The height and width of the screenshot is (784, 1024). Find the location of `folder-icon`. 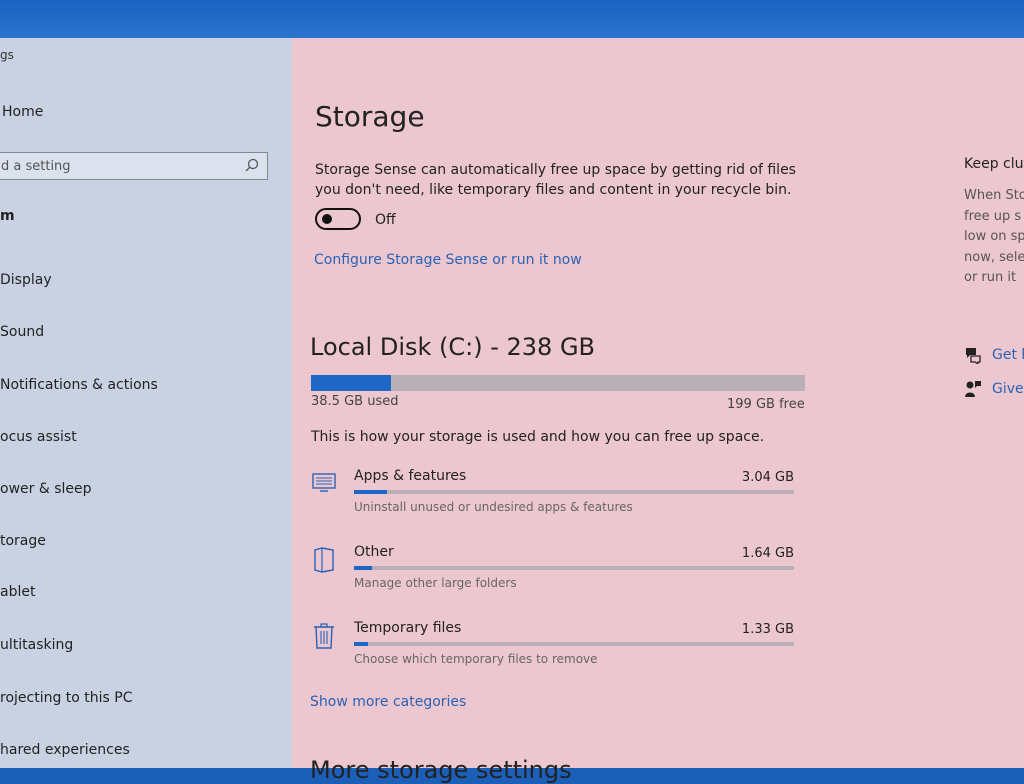

folder-icon is located at coordinates (324, 560).